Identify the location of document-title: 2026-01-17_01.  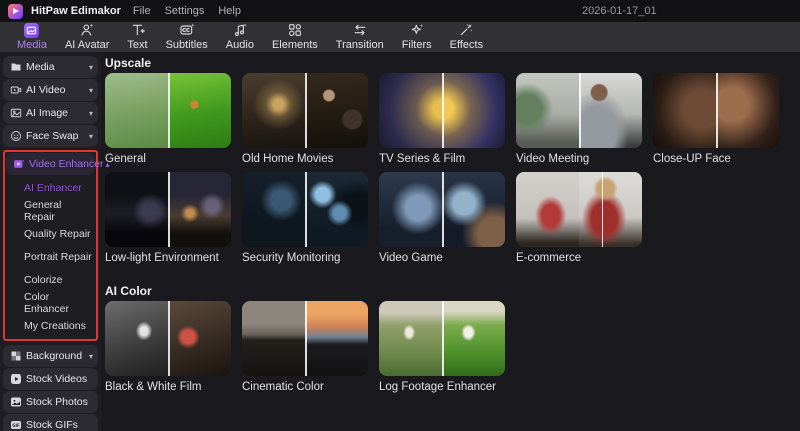
(619, 11).